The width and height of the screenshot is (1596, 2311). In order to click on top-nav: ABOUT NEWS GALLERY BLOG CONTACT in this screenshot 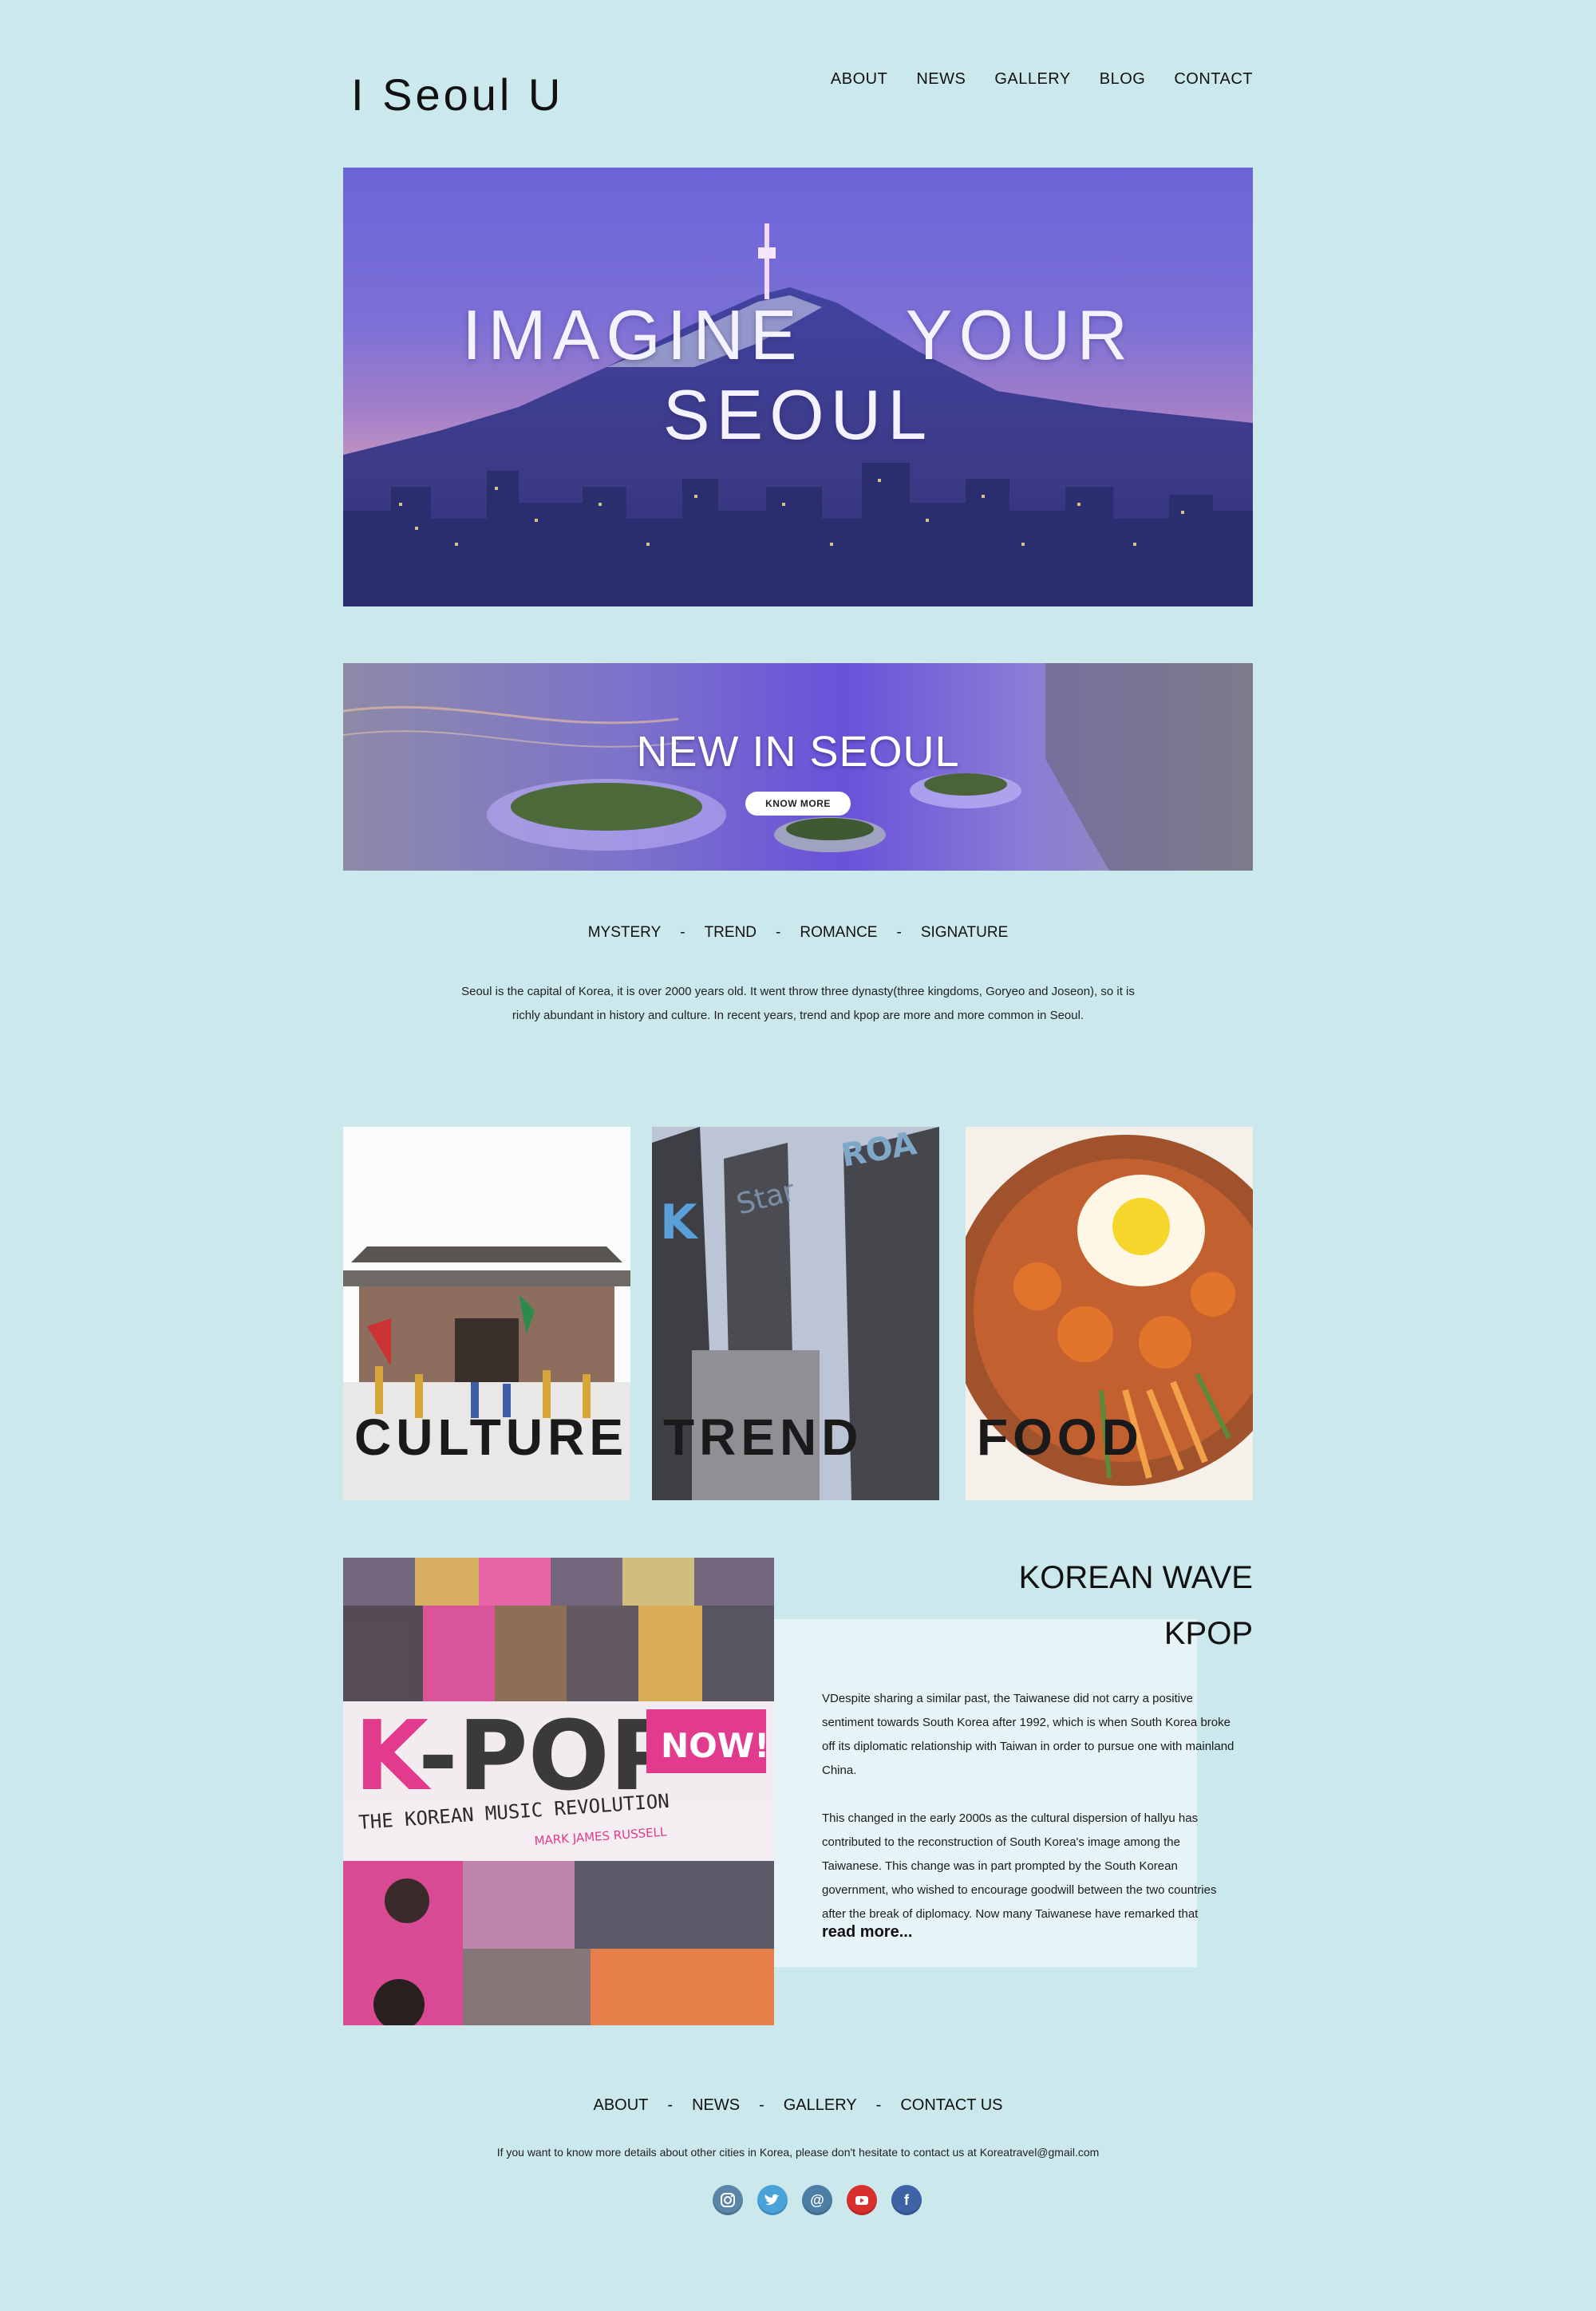, I will do `click(1042, 80)`.